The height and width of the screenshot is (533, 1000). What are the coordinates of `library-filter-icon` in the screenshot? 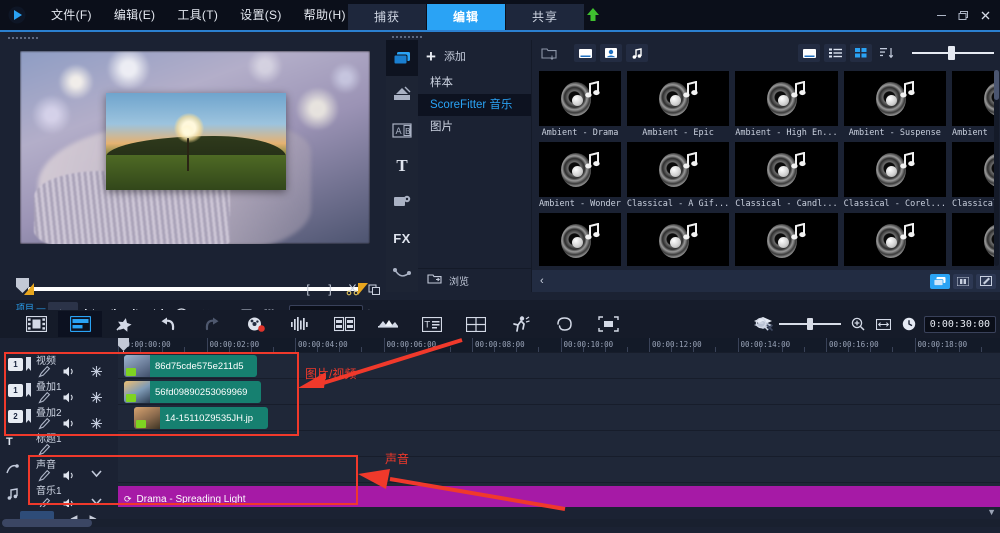 It's located at (963, 281).